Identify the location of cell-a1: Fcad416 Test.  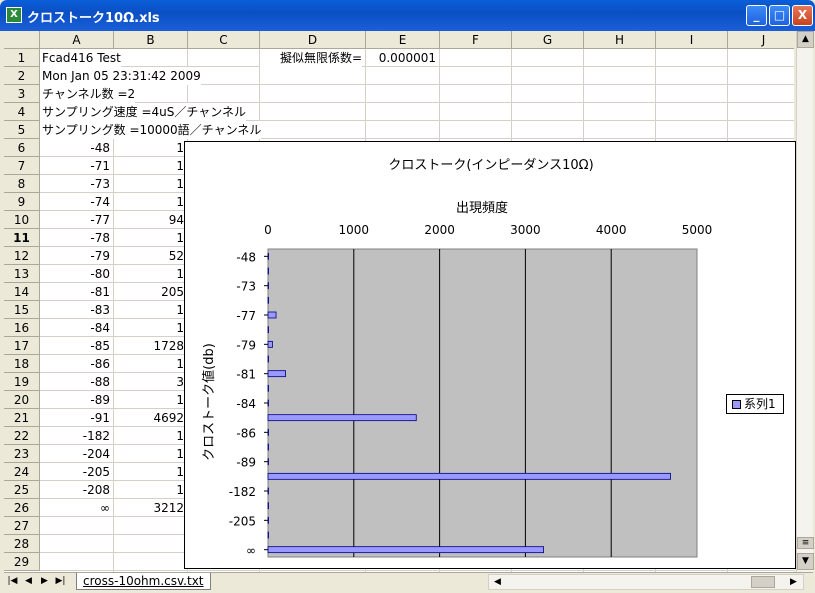
(80, 58).